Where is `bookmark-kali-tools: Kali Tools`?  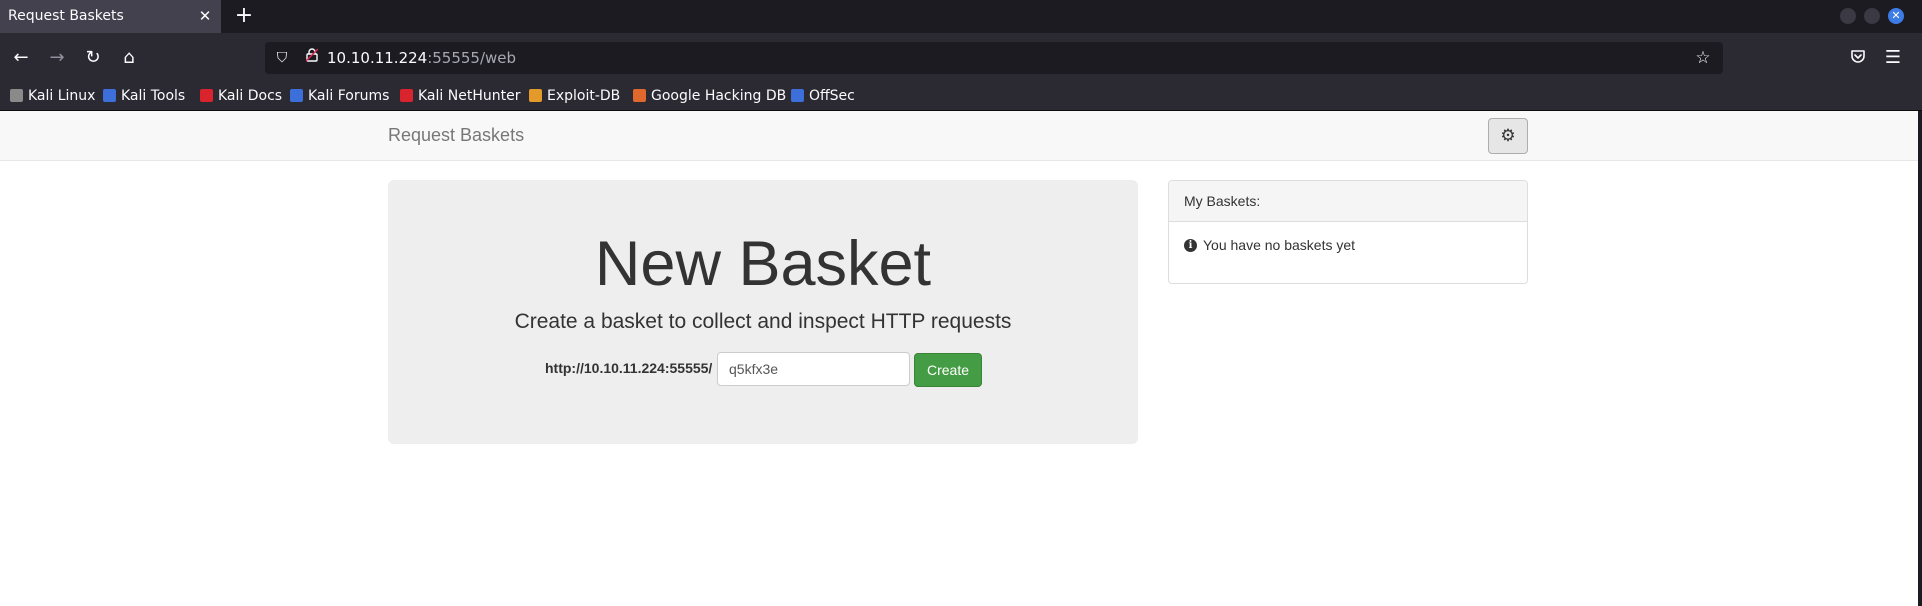 bookmark-kali-tools: Kali Tools is located at coordinates (144, 96).